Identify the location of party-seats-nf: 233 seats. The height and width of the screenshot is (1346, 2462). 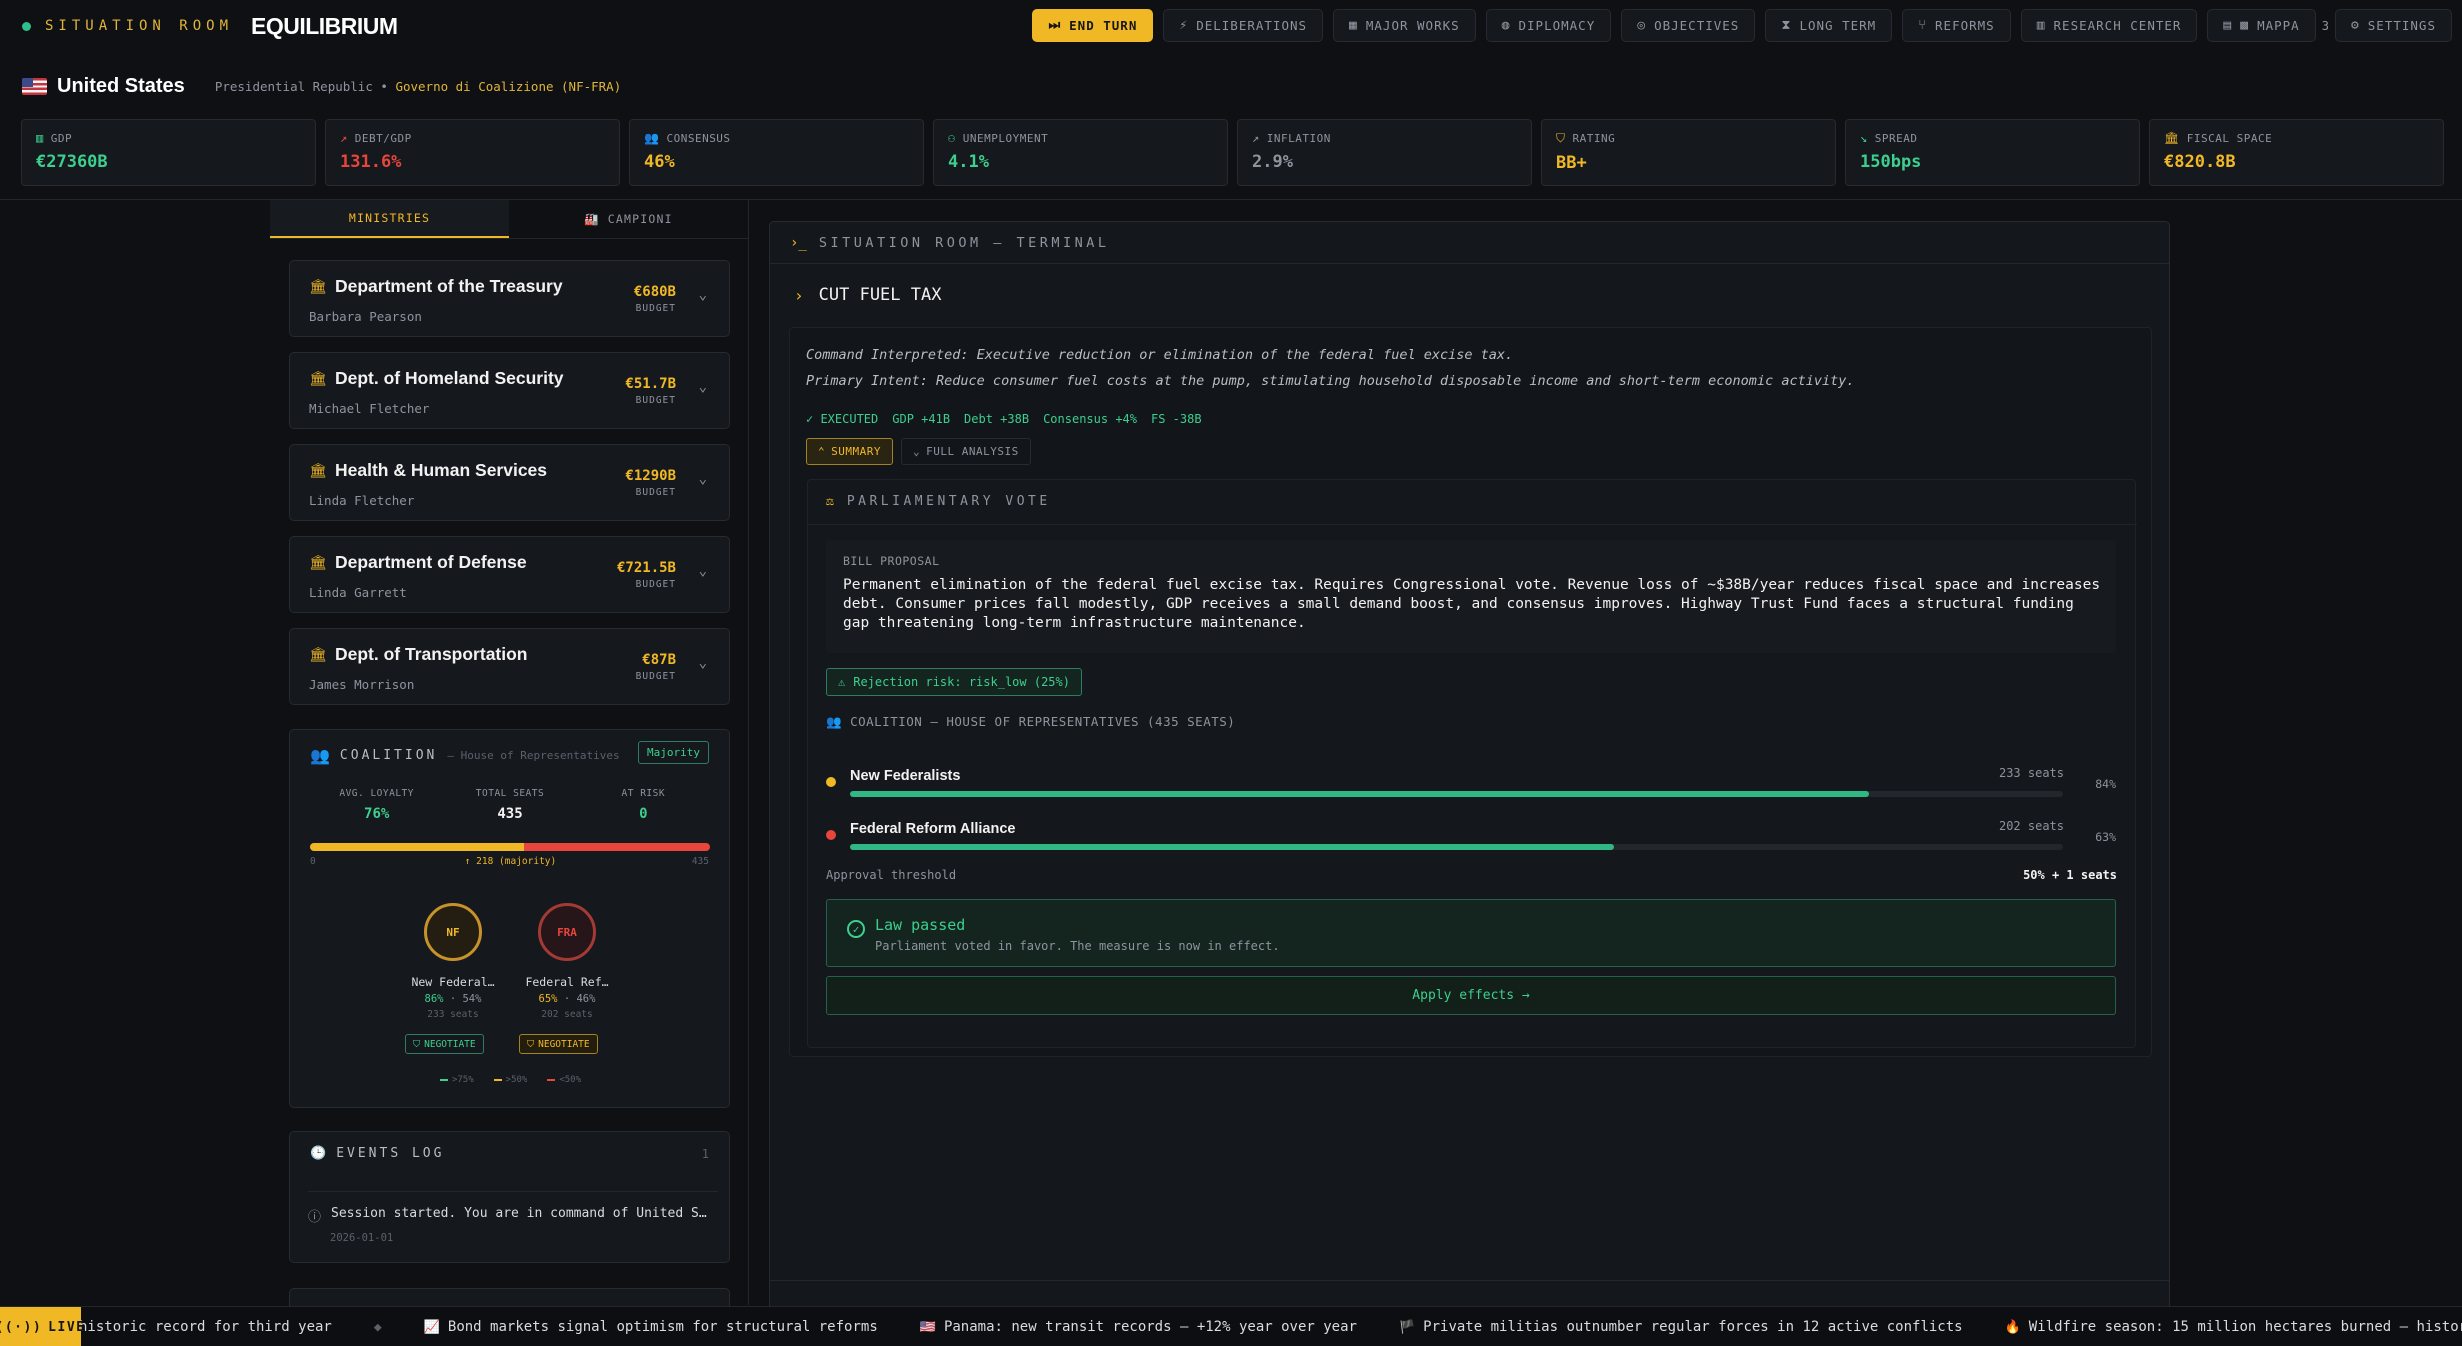
(453, 1014).